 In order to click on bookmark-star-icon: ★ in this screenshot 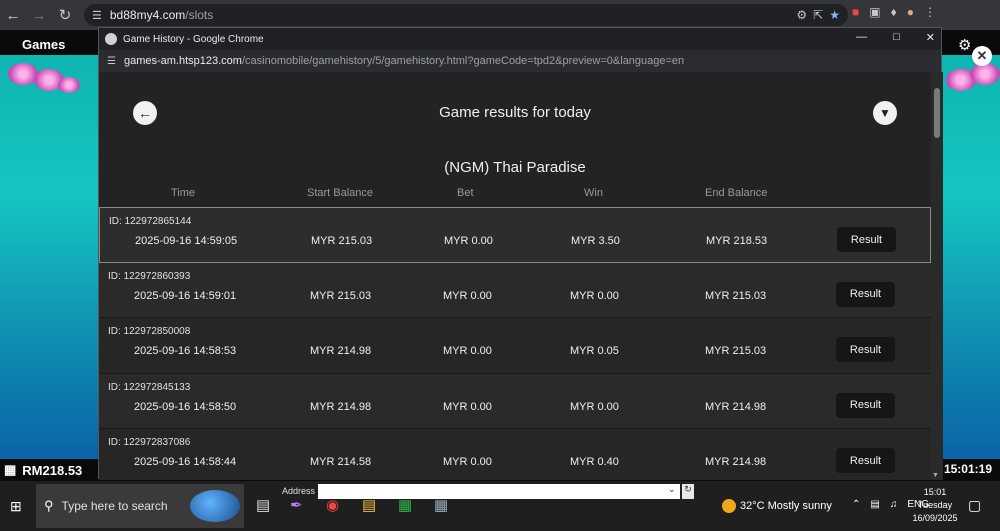, I will do `click(834, 15)`.